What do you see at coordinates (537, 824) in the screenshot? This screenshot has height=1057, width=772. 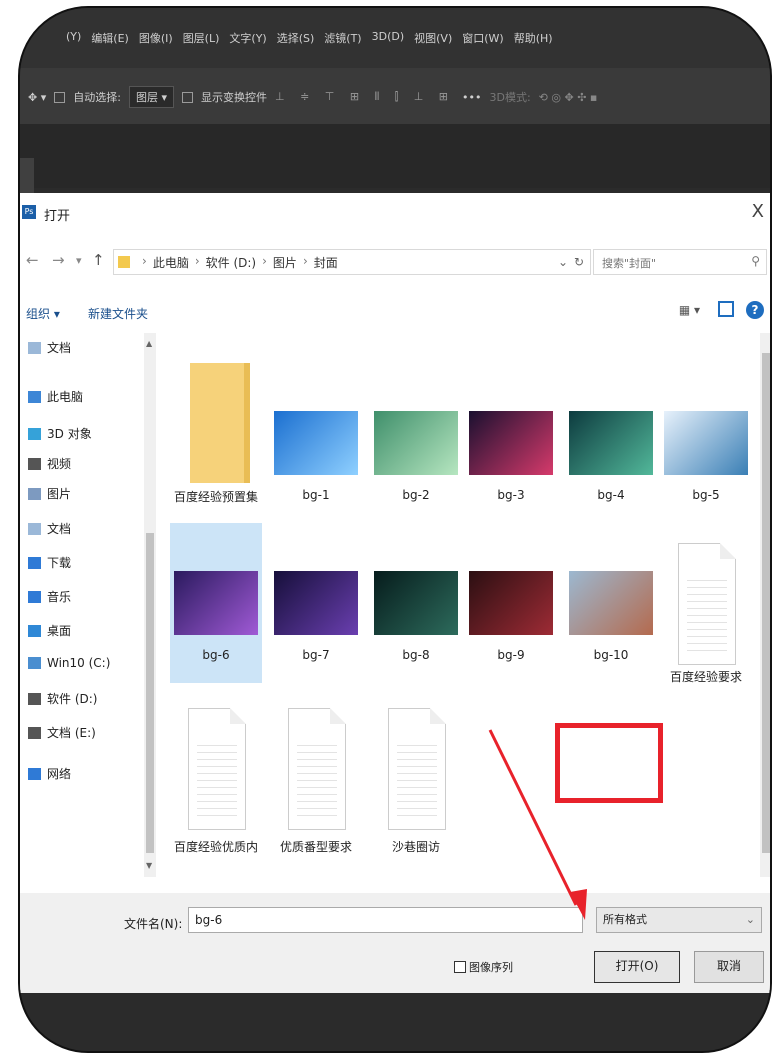 I see `red-arrow-annotation` at bounding box center [537, 824].